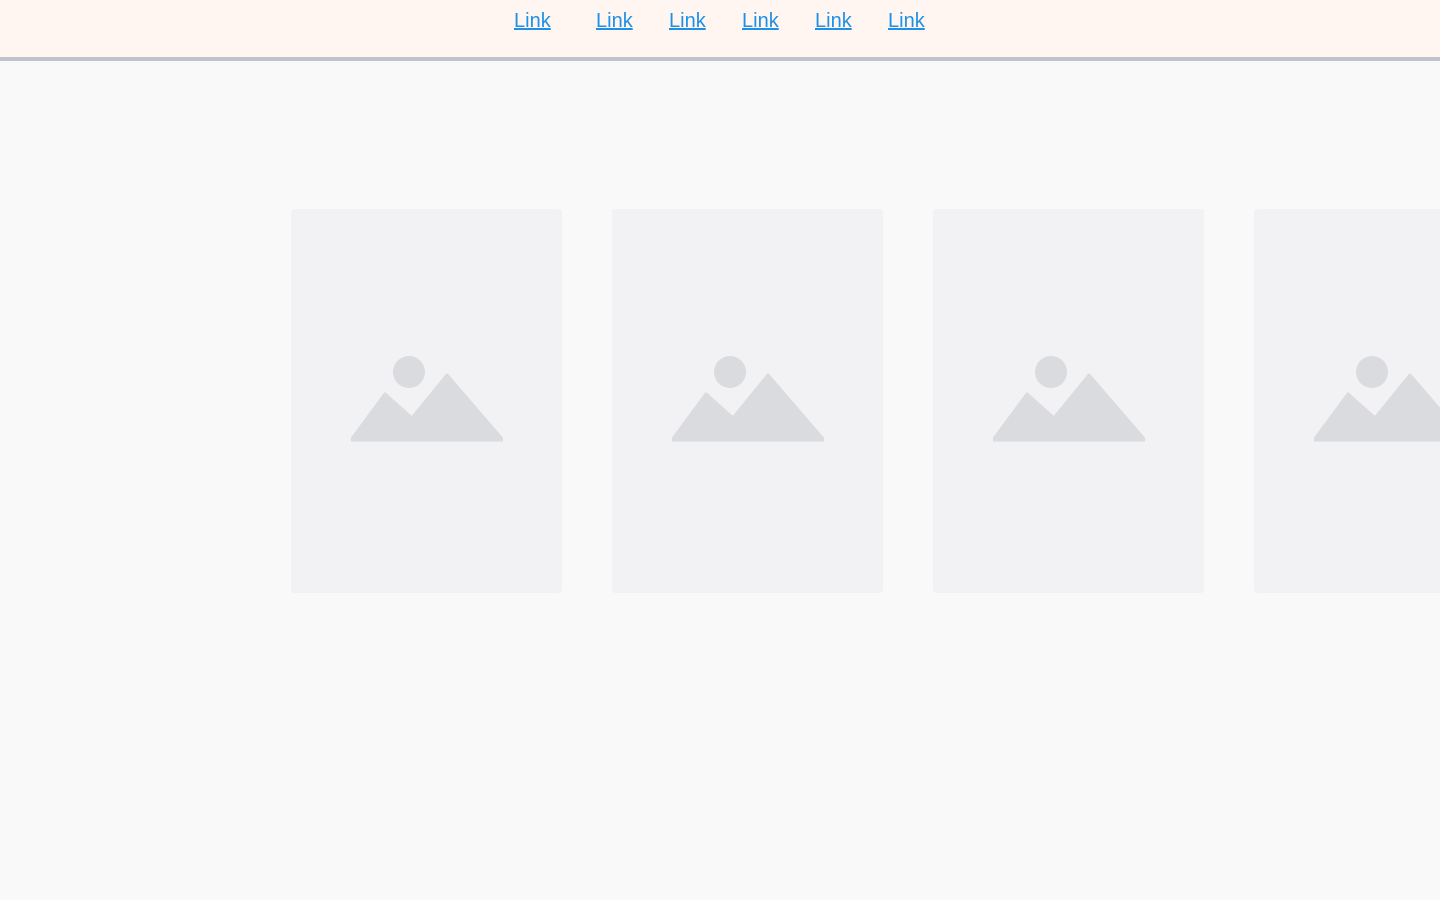  I want to click on nav-link-6: Link, so click(906, 21).